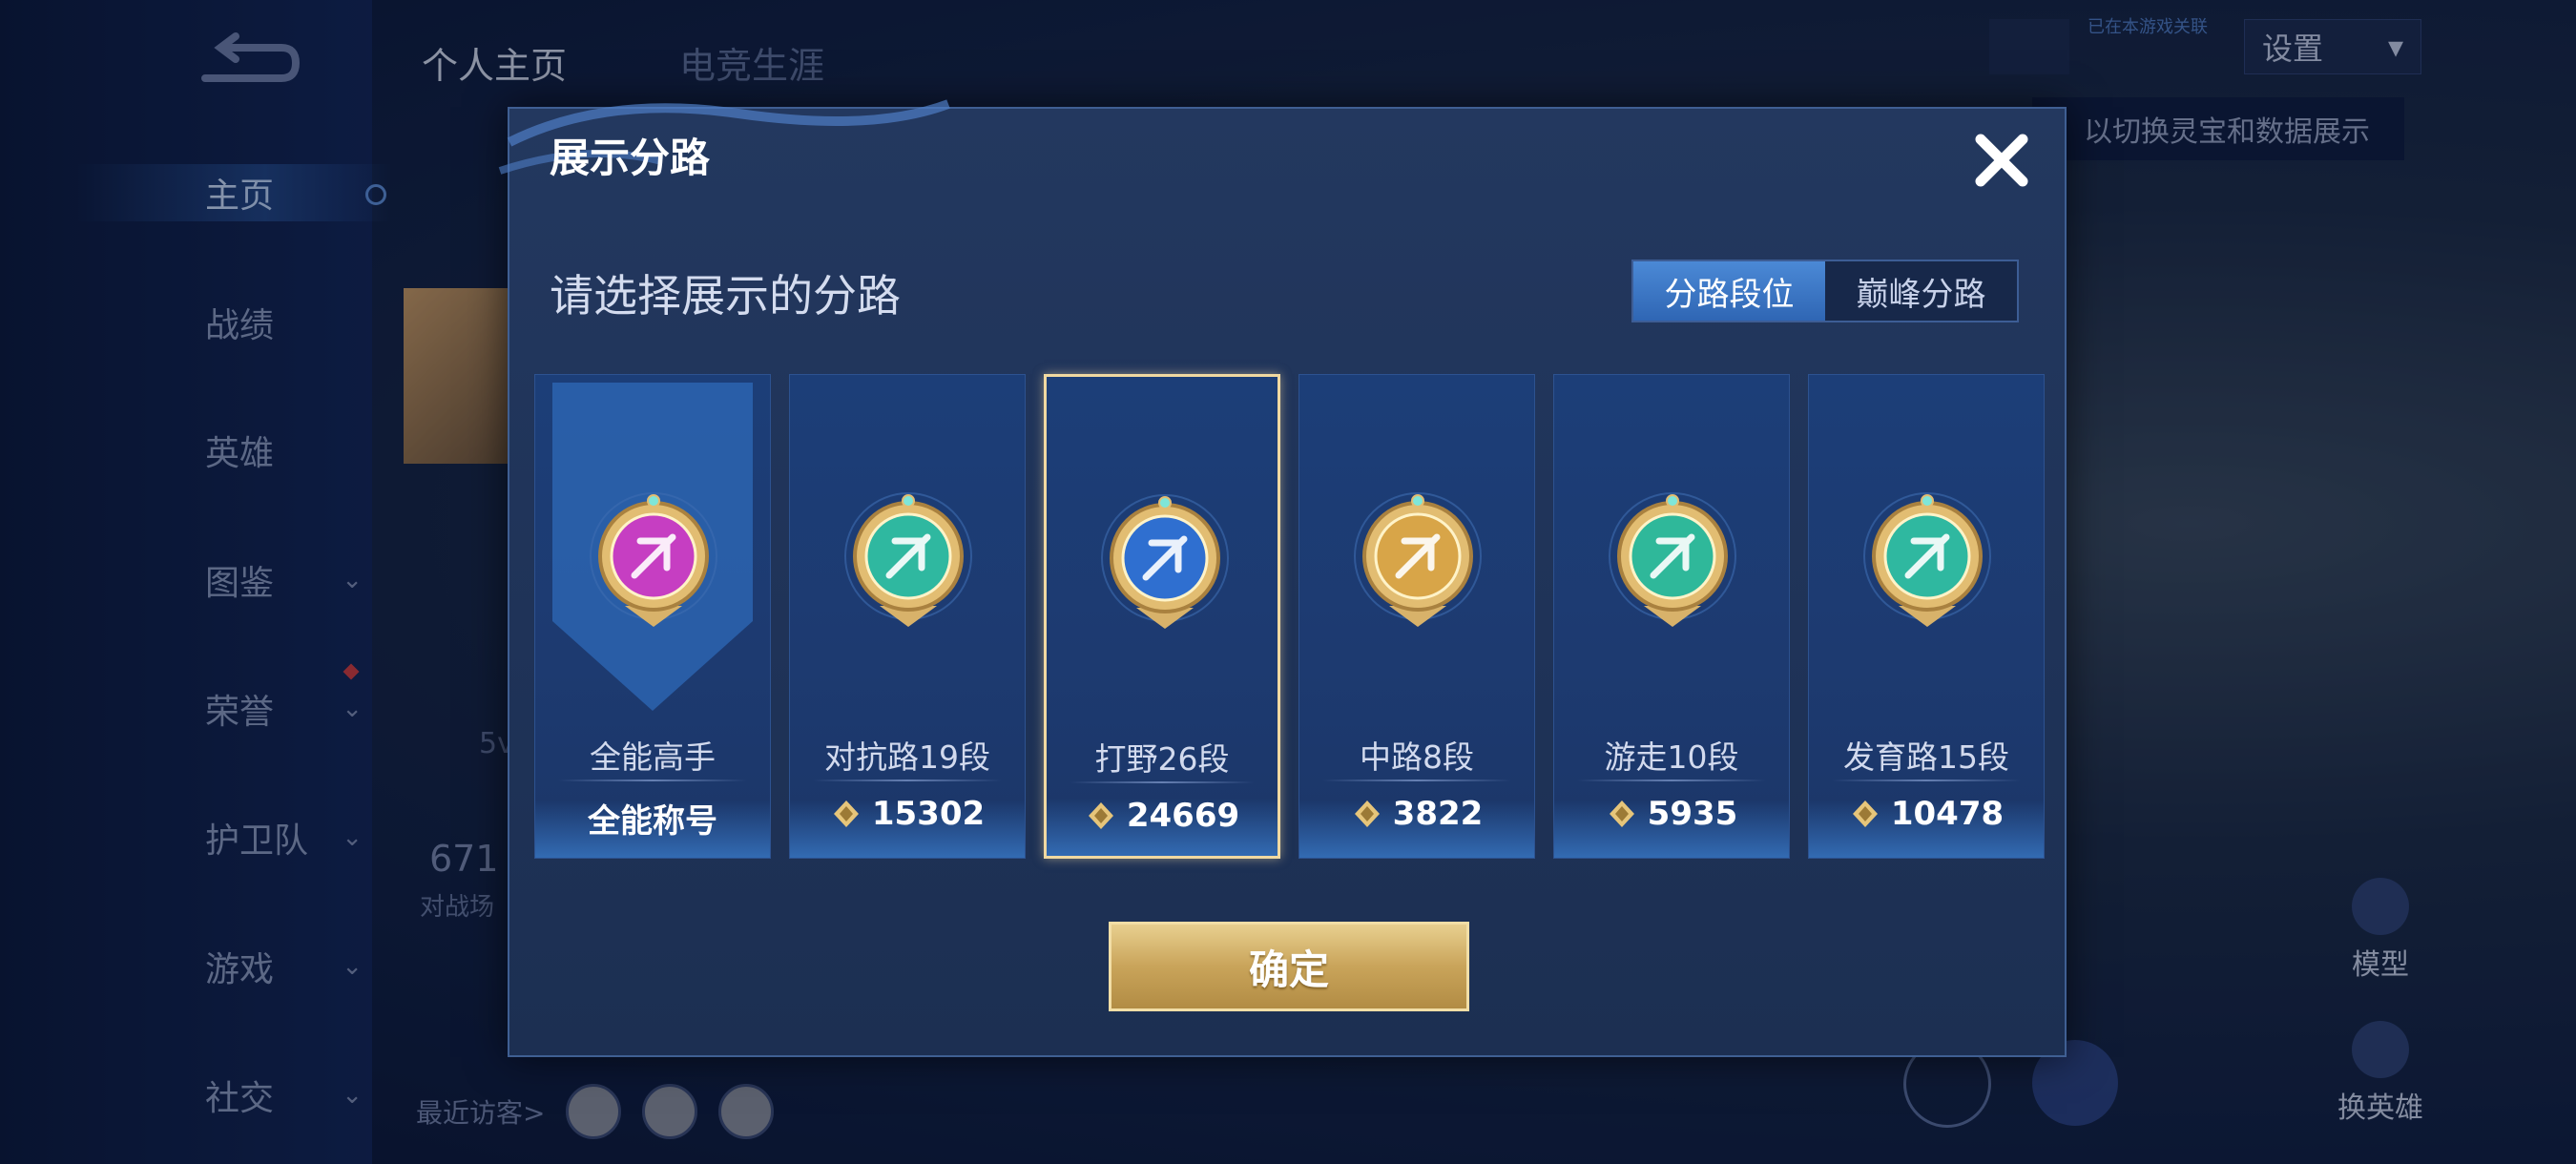 Image resolution: width=2576 pixels, height=1164 pixels. Describe the element at coordinates (928, 814) in the screenshot. I see `lane-score-value: 15302` at that location.